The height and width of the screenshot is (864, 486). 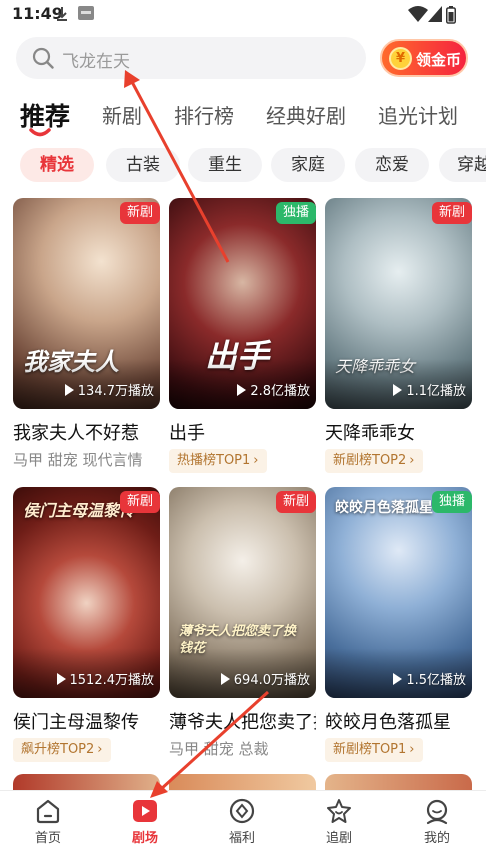 I want to click on rank-text: 热播榜TOP1, so click(x=214, y=460).